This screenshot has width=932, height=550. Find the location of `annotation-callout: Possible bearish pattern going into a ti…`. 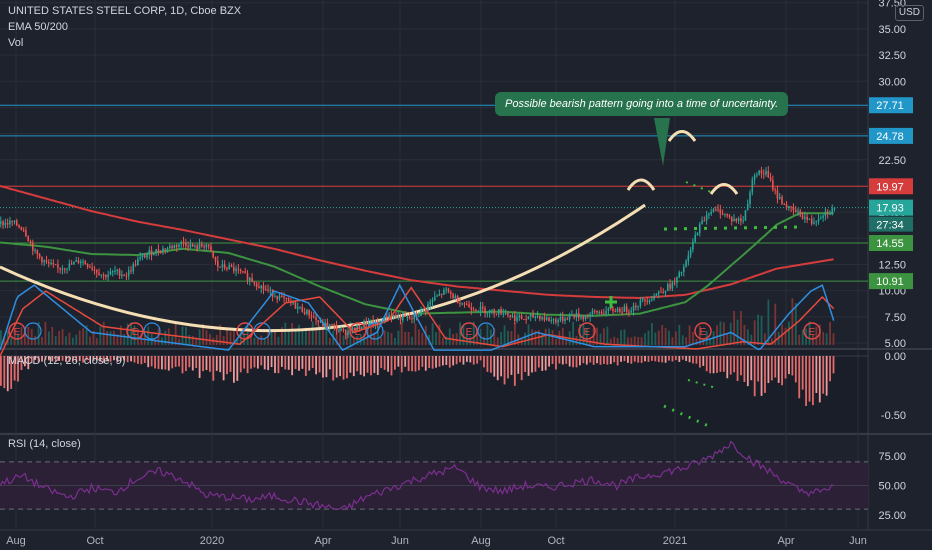

annotation-callout: Possible bearish pattern going into a ti… is located at coordinates (642, 104).